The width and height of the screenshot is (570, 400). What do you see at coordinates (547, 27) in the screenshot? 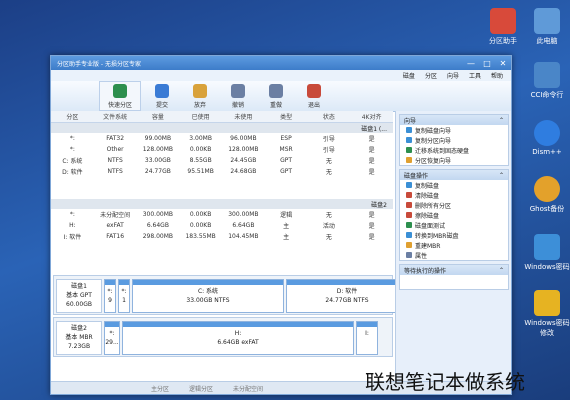
I see `desktop-icon-this-pc: 此电脑` at bounding box center [547, 27].